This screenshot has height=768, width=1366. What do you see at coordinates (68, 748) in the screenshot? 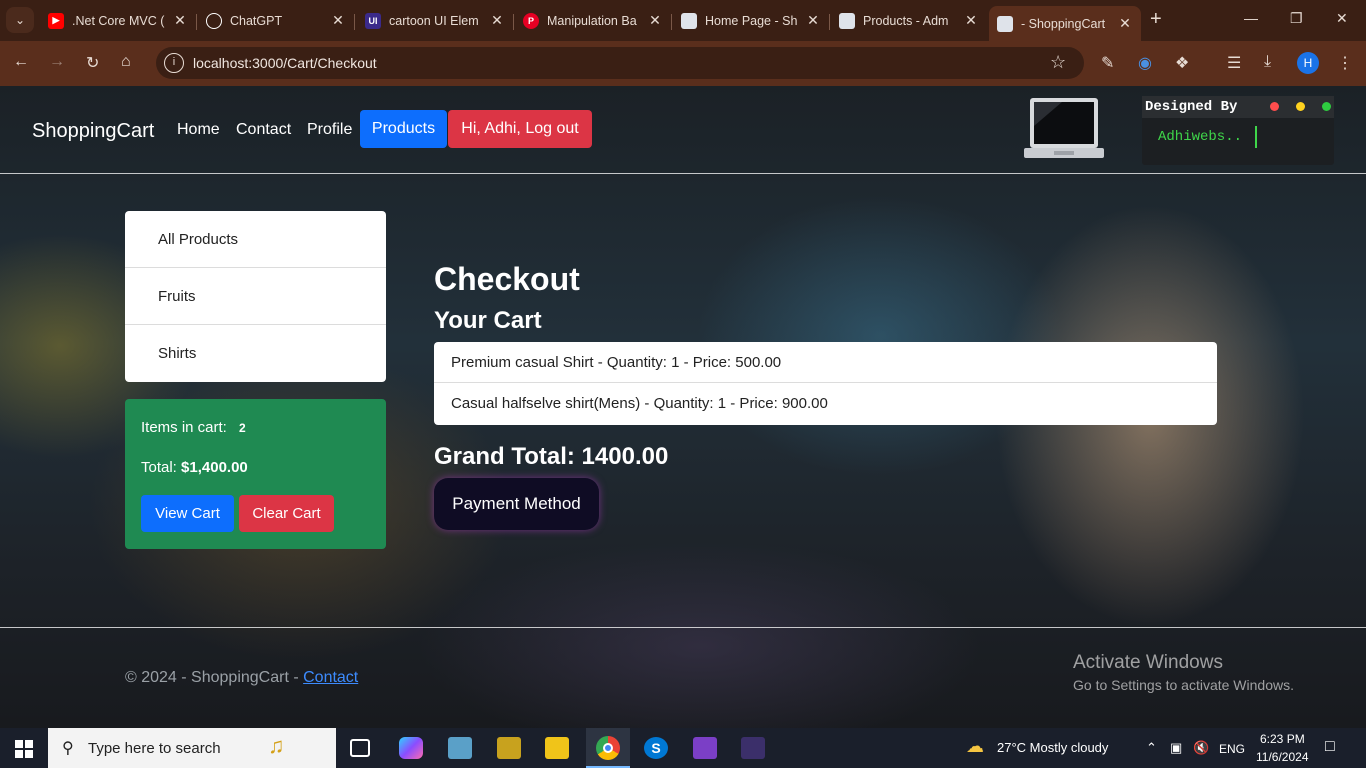
I see `search-icon: ⚲` at bounding box center [68, 748].